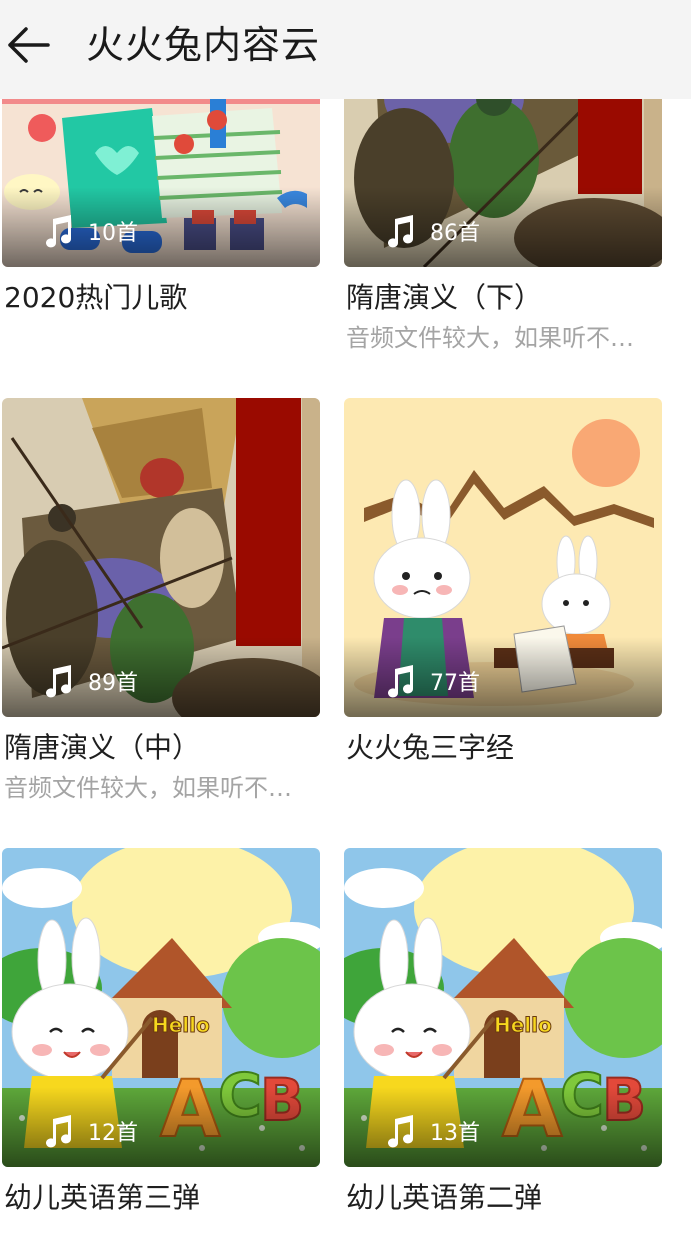 This screenshot has width=691, height=1254. I want to click on track-count-text: 10首, so click(113, 233).